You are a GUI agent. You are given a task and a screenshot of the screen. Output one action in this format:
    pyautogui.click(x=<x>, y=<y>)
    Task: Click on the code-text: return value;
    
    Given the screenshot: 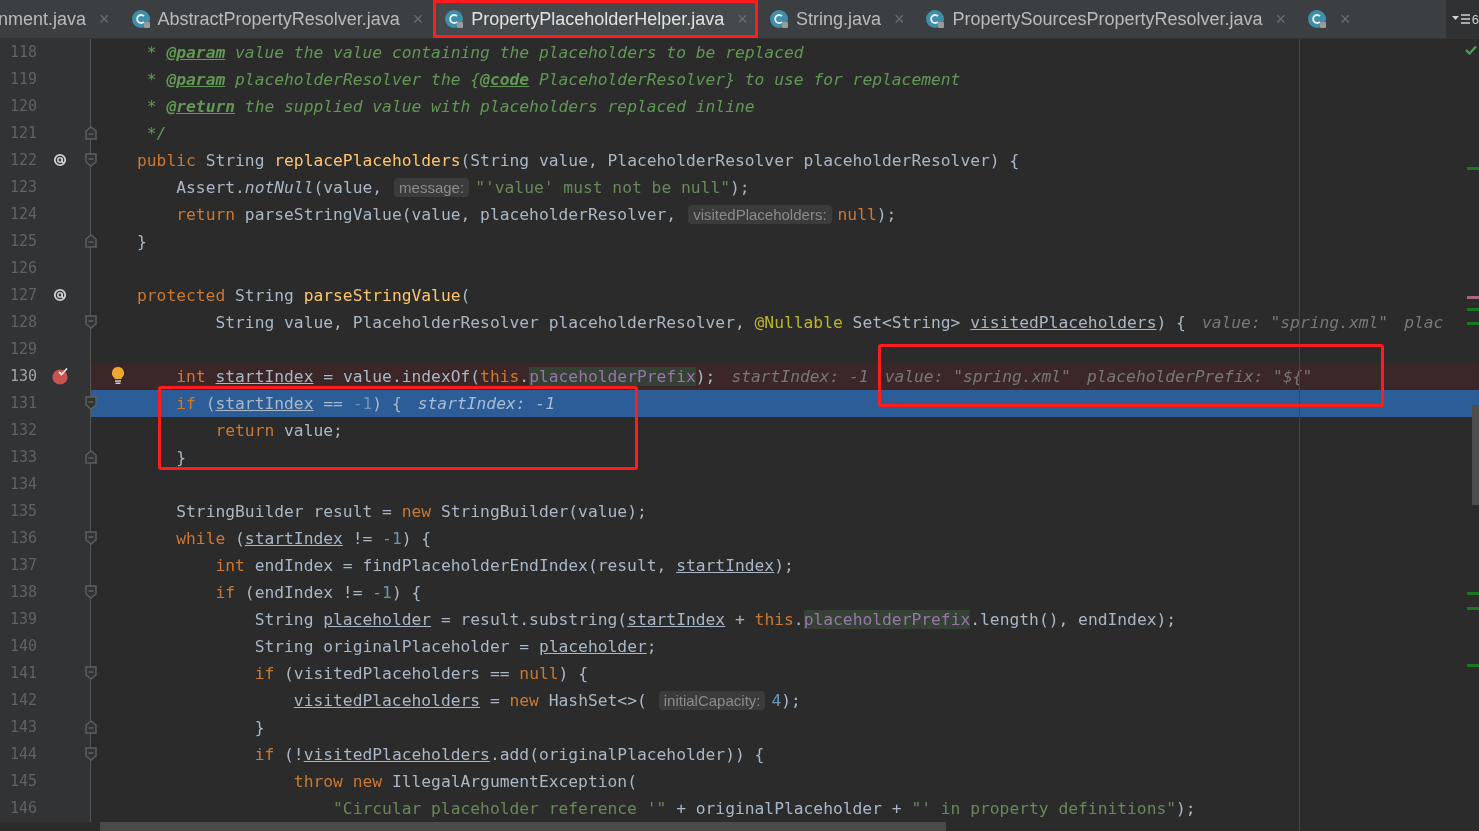 What is the action you would take?
    pyautogui.click(x=279, y=430)
    